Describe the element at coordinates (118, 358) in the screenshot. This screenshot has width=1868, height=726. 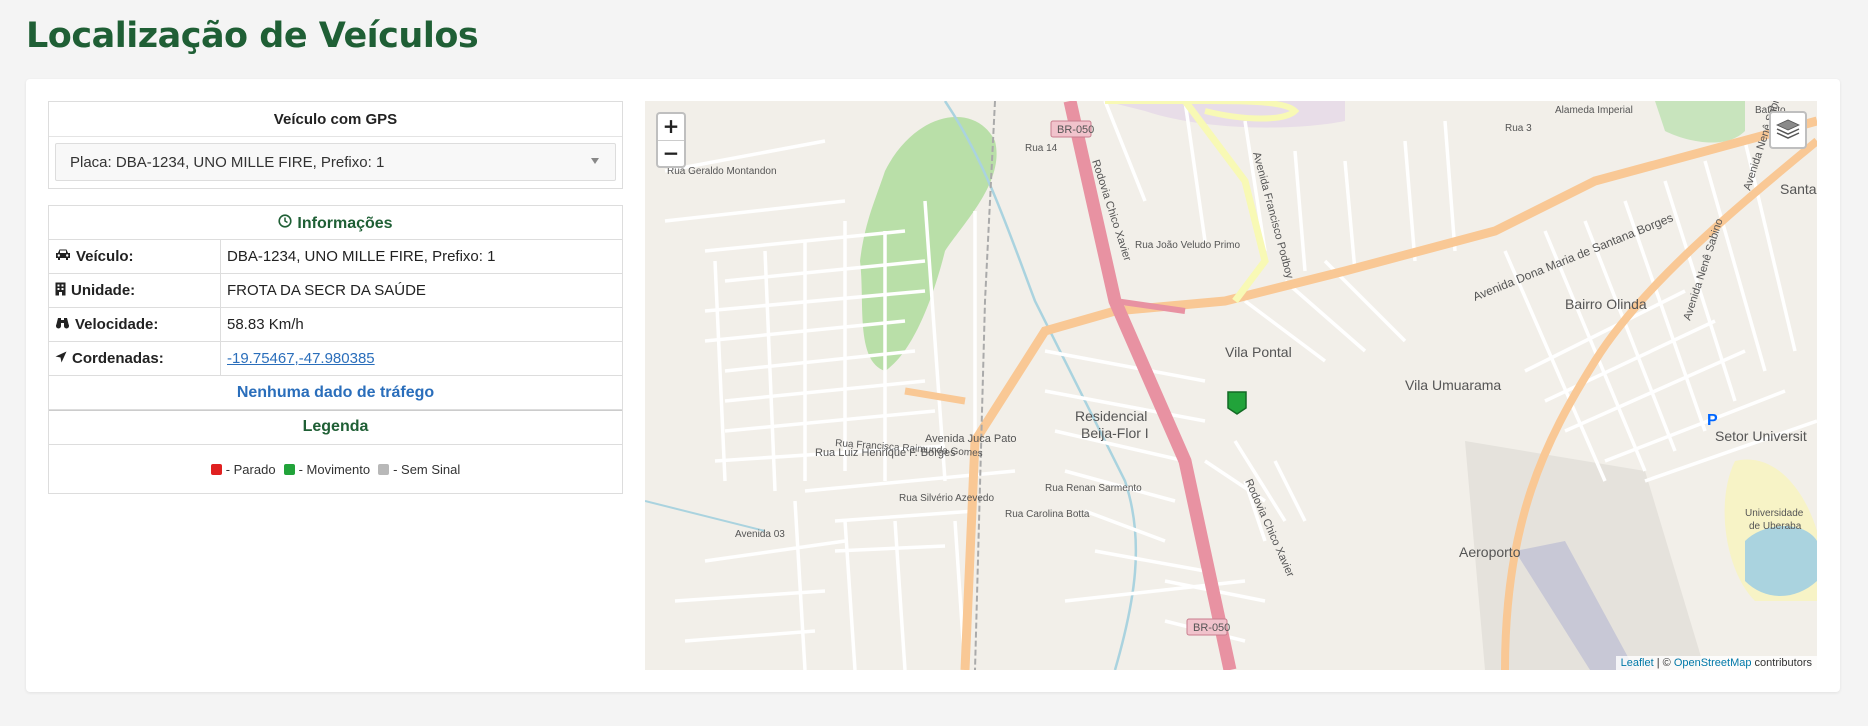
I see `info-label-coords: Cordenadas:` at that location.